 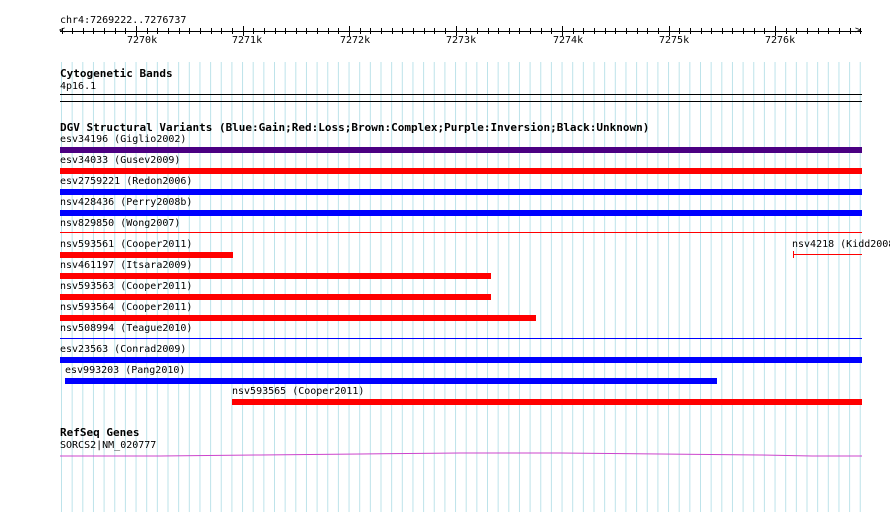 I want to click on variant-label: esv34196 (Giglio2002), so click(x=123, y=140).